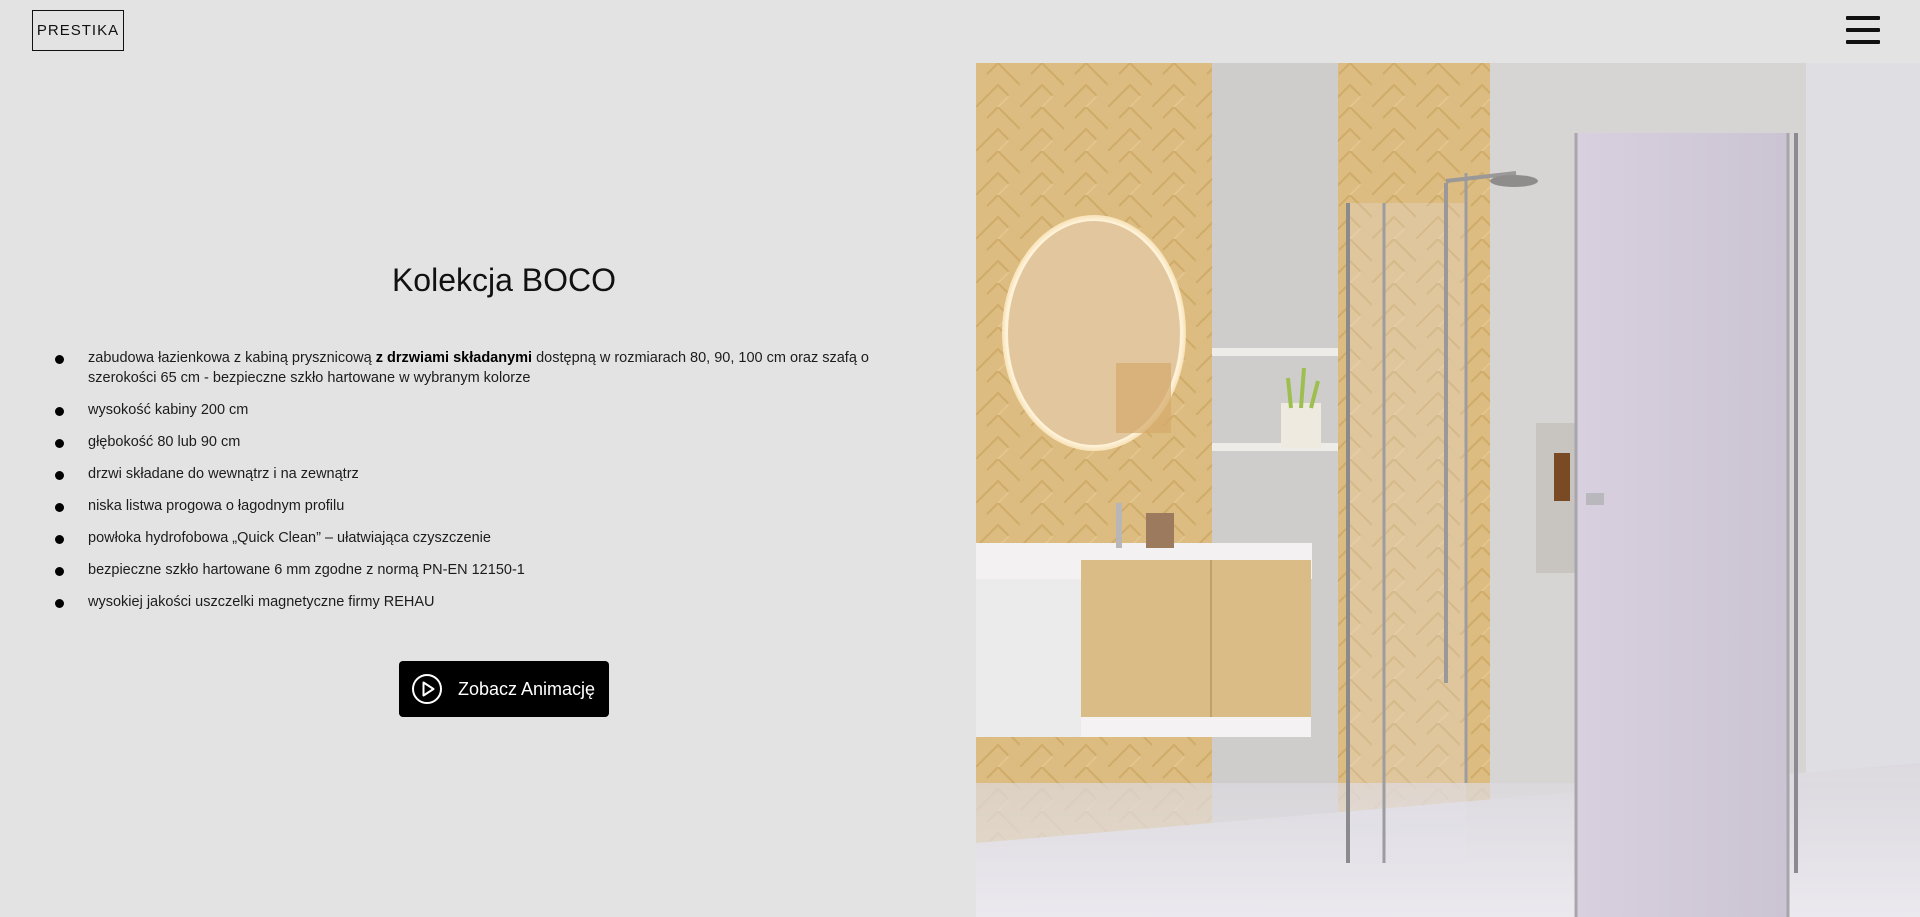 The image size is (1920, 917). I want to click on feature-item: drzwi składane do wewnątrz i na zewnątrz, so click(492, 474).